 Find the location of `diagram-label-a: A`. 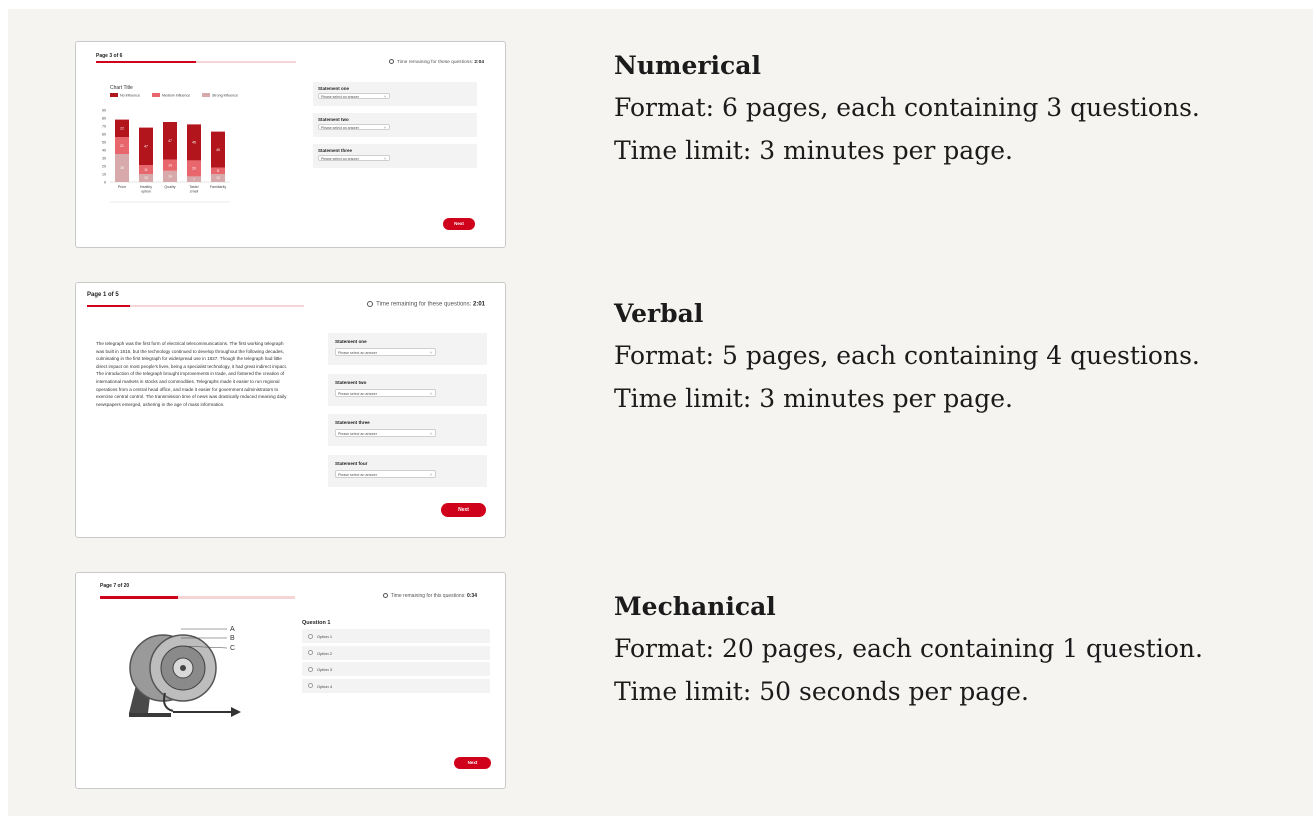

diagram-label-a: A is located at coordinates (232, 629).